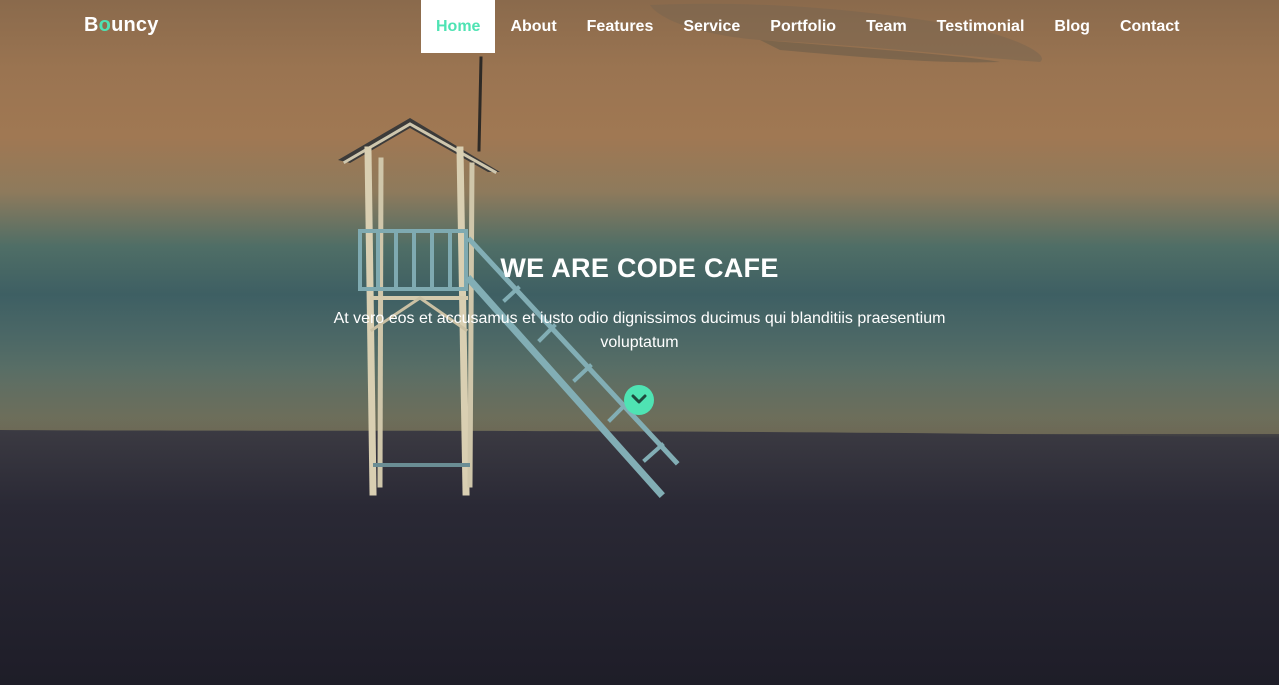 This screenshot has width=1279, height=685. What do you see at coordinates (458, 26) in the screenshot?
I see `nav-item-home: Home` at bounding box center [458, 26].